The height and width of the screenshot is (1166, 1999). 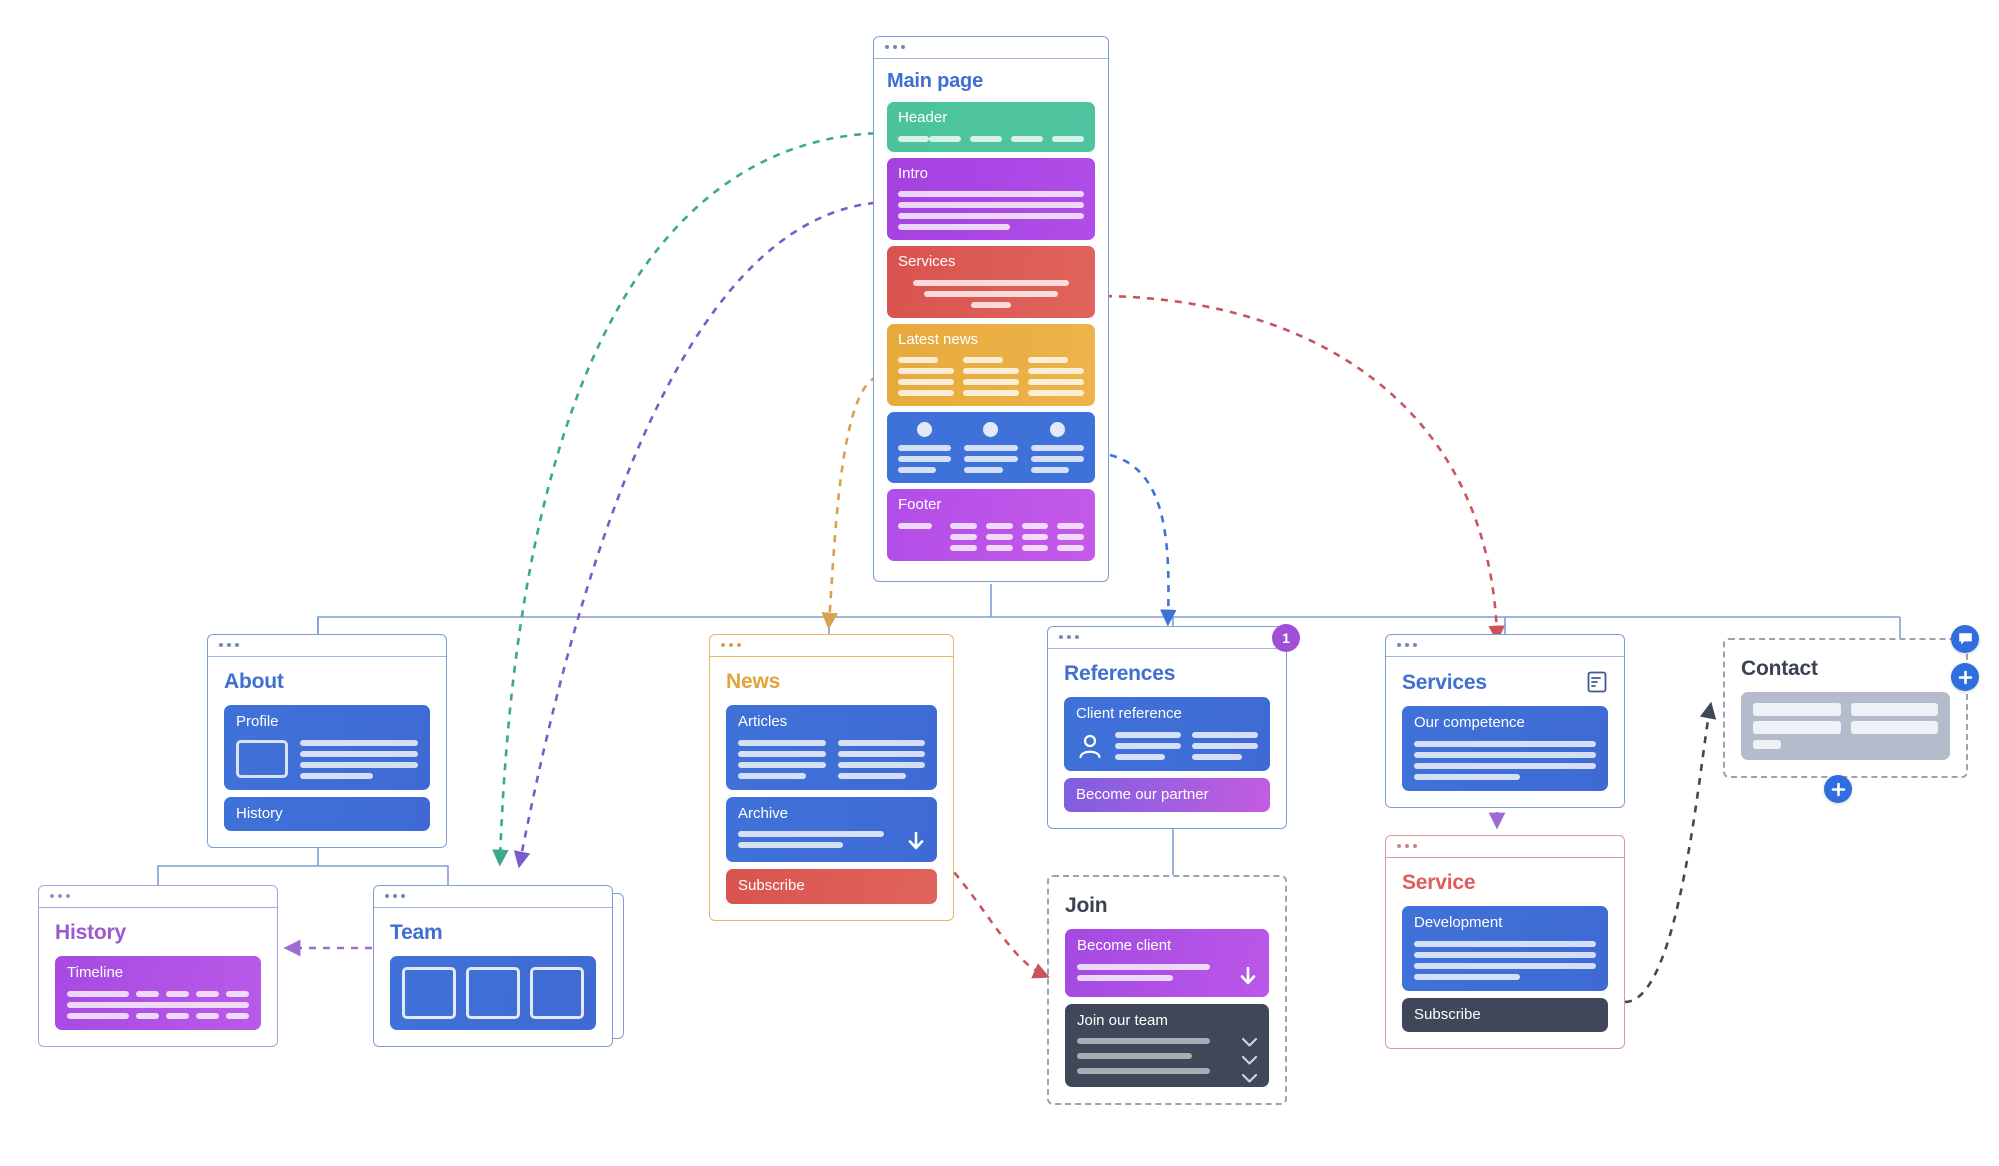 I want to click on section-footer: Footer, so click(x=991, y=525).